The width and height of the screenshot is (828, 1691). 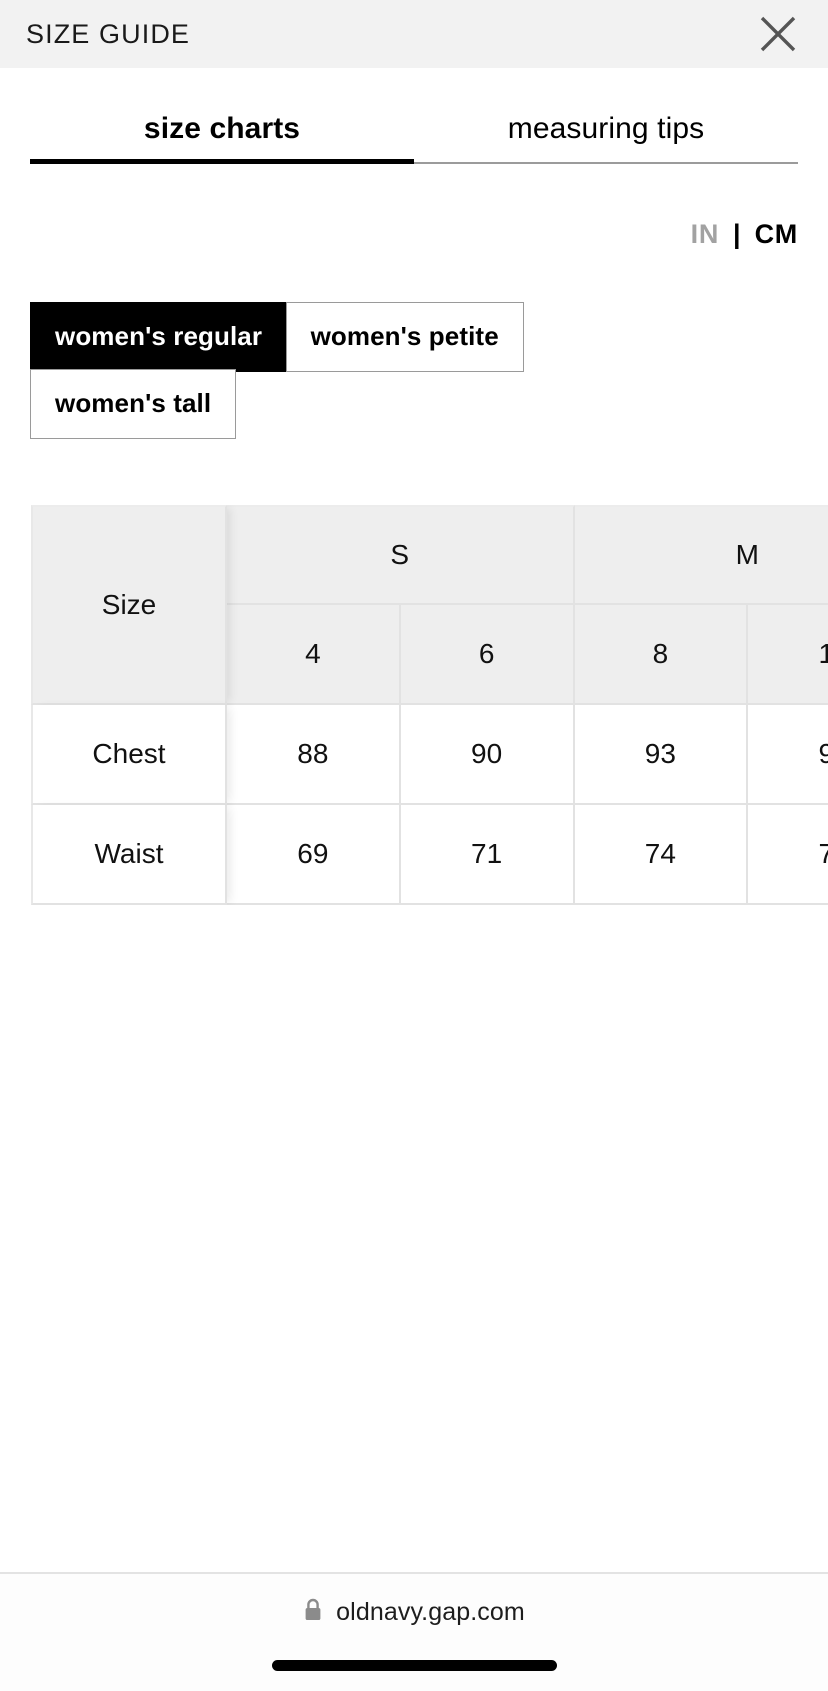 I want to click on numeric-size-10: 10, so click(x=788, y=655).